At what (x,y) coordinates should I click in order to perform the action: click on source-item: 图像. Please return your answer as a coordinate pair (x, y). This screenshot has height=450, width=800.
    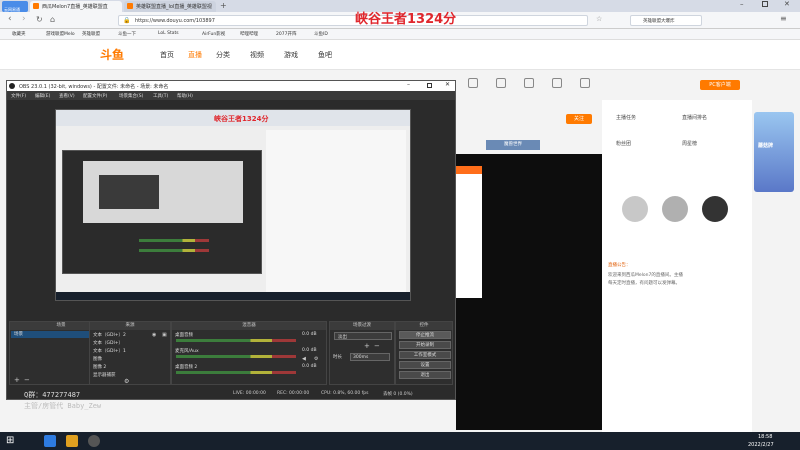
    Looking at the image, I should click on (97, 359).